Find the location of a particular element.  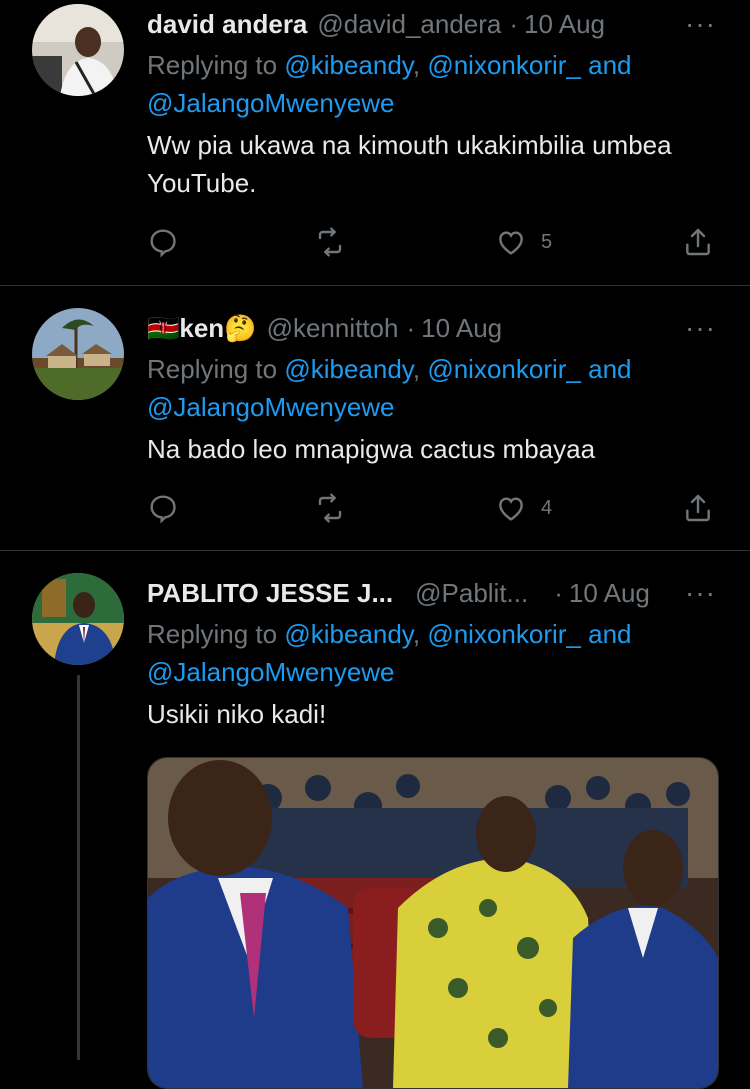

user-handle: @david_andera is located at coordinates (409, 24).